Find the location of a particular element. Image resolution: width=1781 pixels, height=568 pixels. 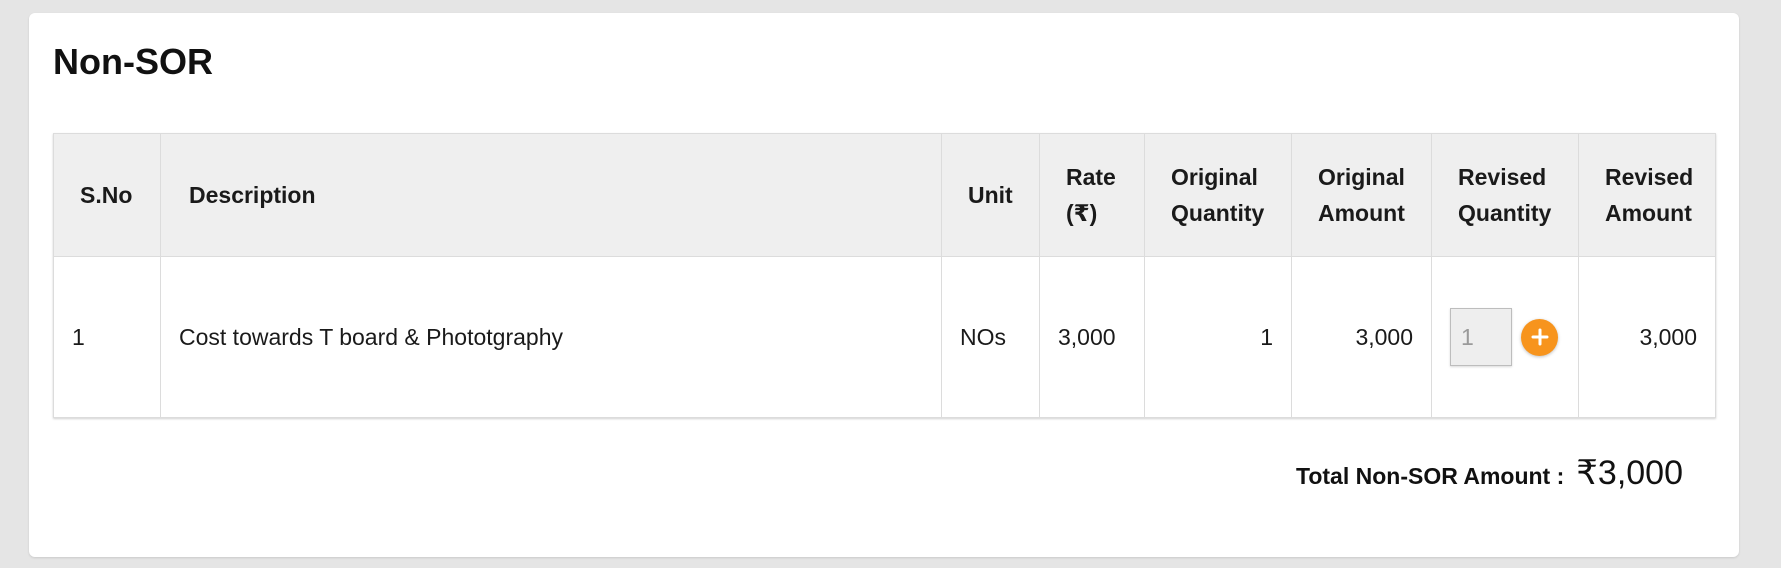

revised-quantity-control is located at coordinates (1505, 337).